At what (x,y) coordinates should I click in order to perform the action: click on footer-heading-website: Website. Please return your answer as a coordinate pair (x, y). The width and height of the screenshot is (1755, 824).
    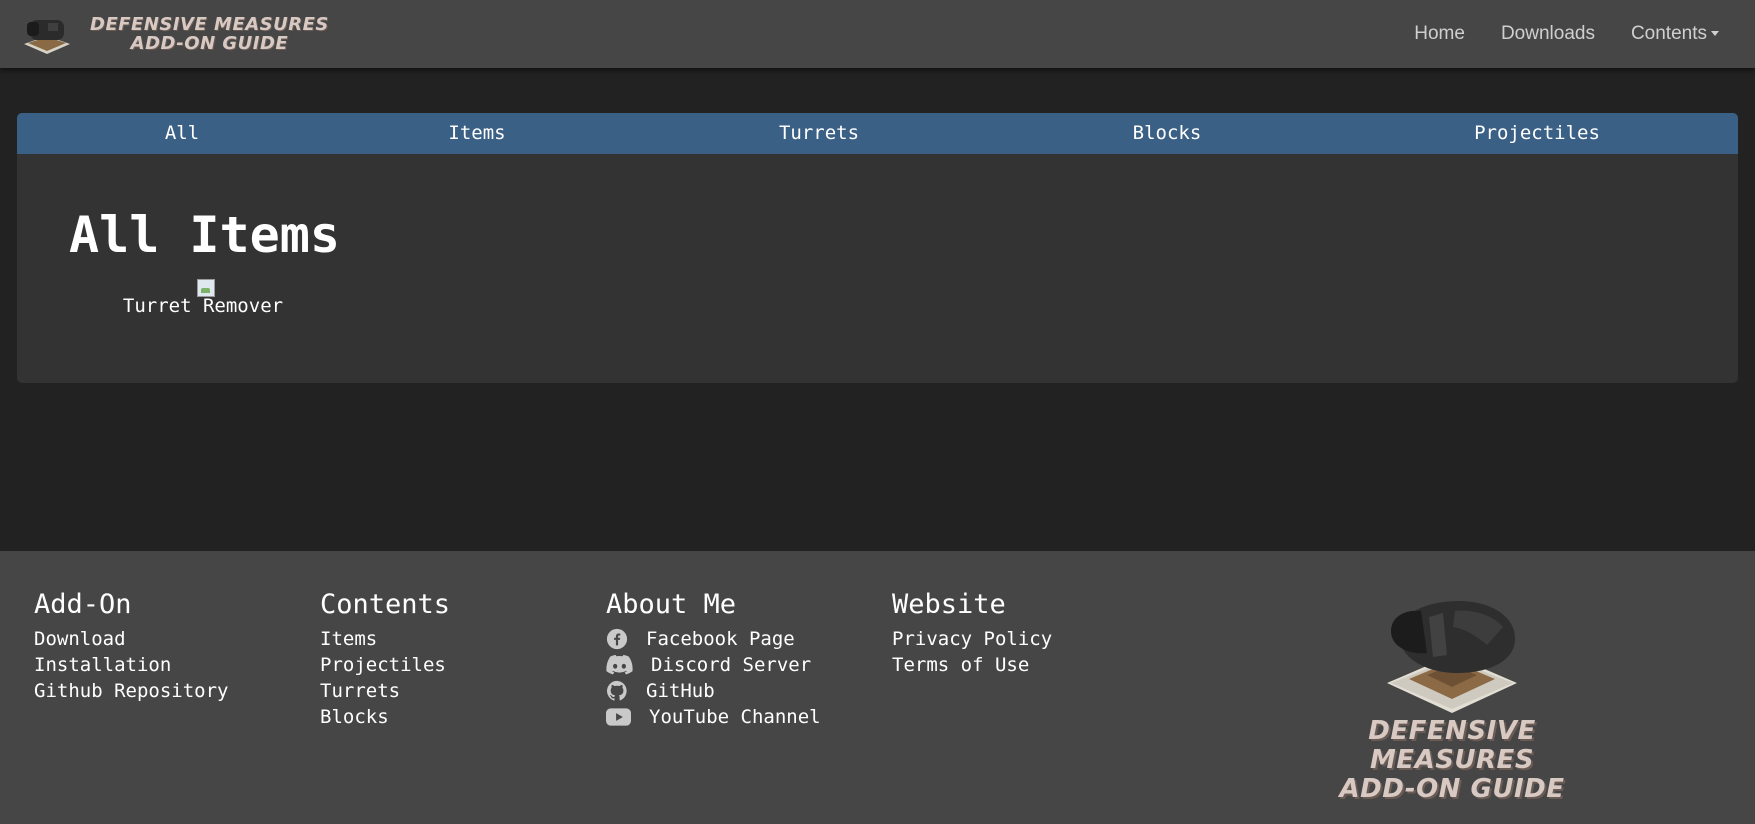
    Looking at the image, I should click on (949, 604).